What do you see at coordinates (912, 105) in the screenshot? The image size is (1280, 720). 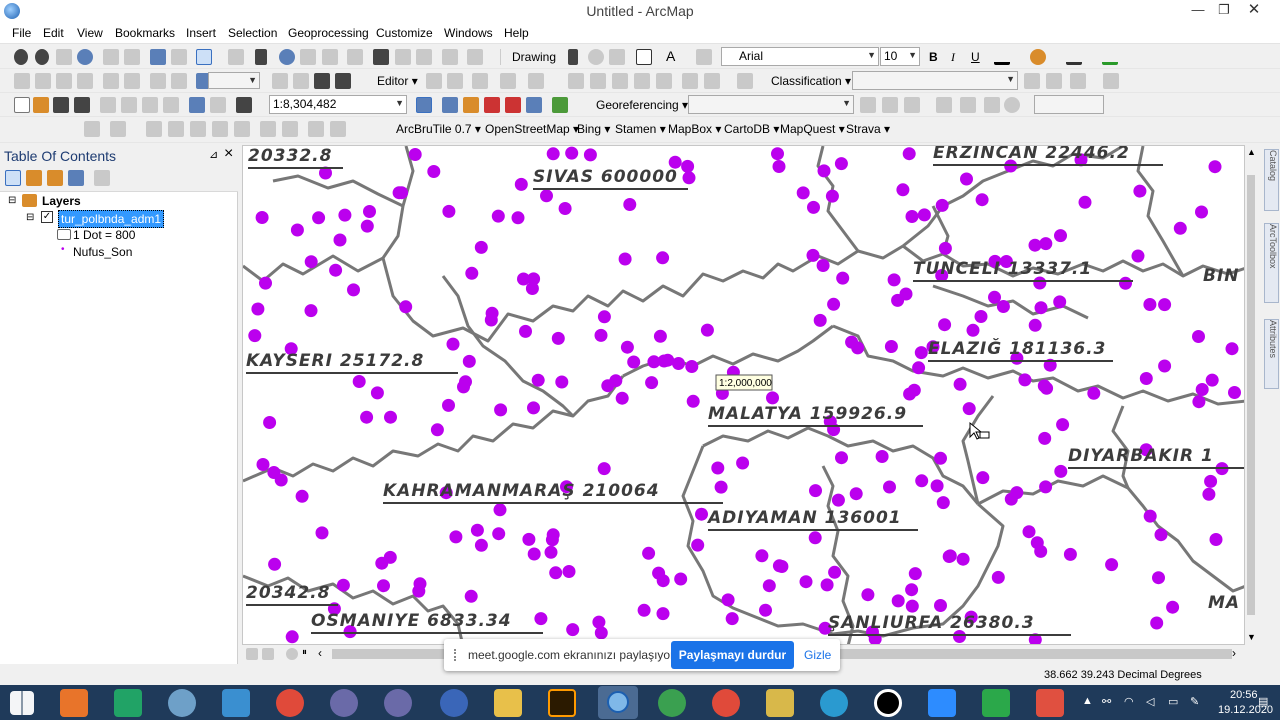 I see `shift-raster-icon` at bounding box center [912, 105].